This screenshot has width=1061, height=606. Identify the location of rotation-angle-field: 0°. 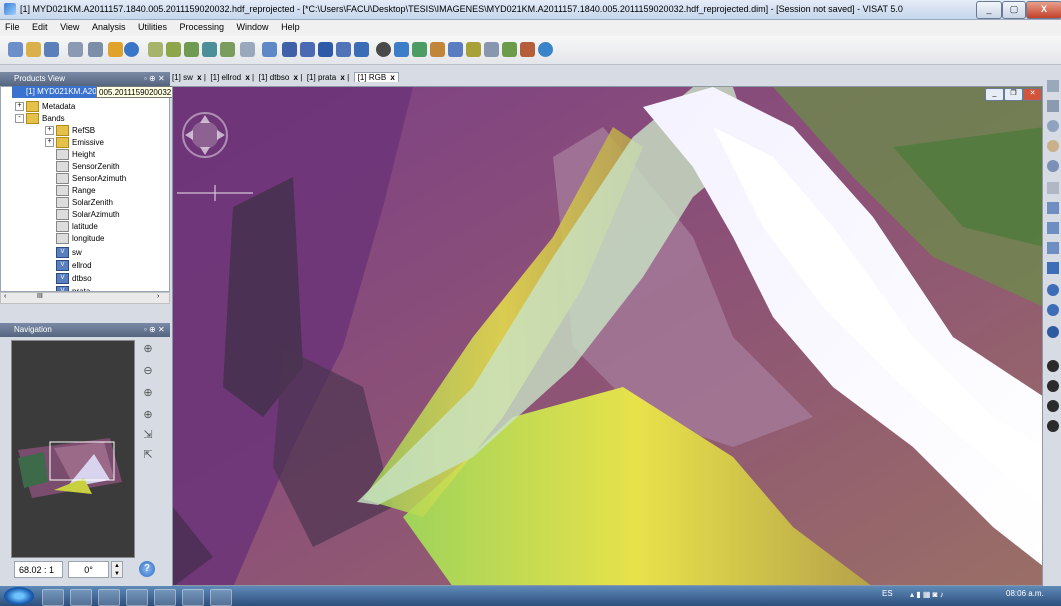
(88, 569).